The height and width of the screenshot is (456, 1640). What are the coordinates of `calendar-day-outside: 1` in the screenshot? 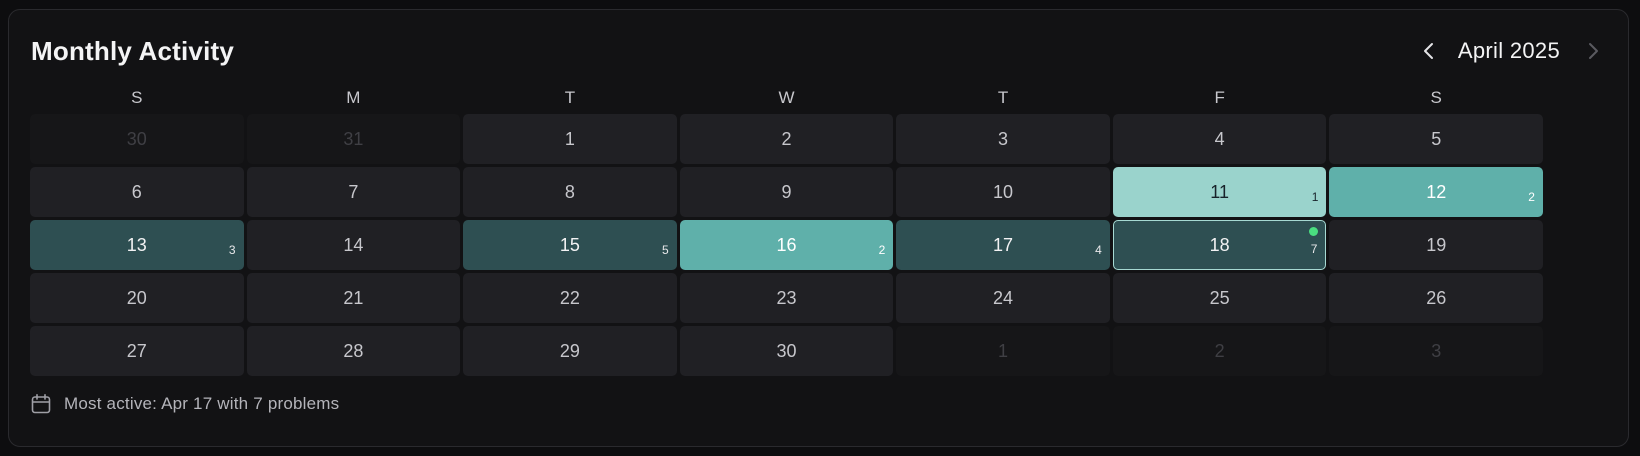 It's located at (1003, 351).